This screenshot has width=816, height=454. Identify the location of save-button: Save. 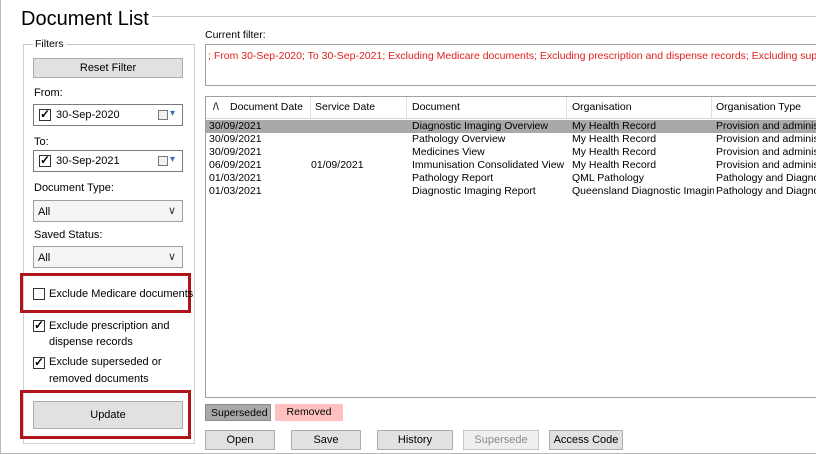
(326, 440).